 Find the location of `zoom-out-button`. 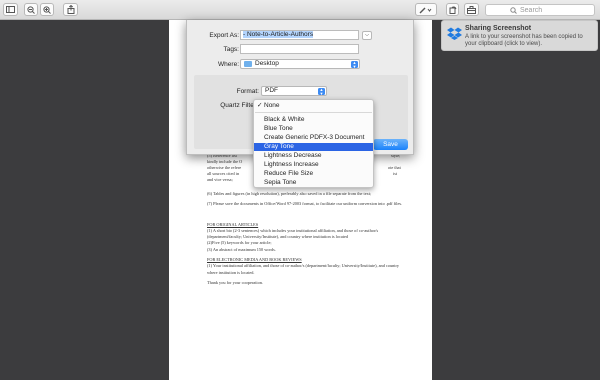

zoom-out-button is located at coordinates (31, 9).